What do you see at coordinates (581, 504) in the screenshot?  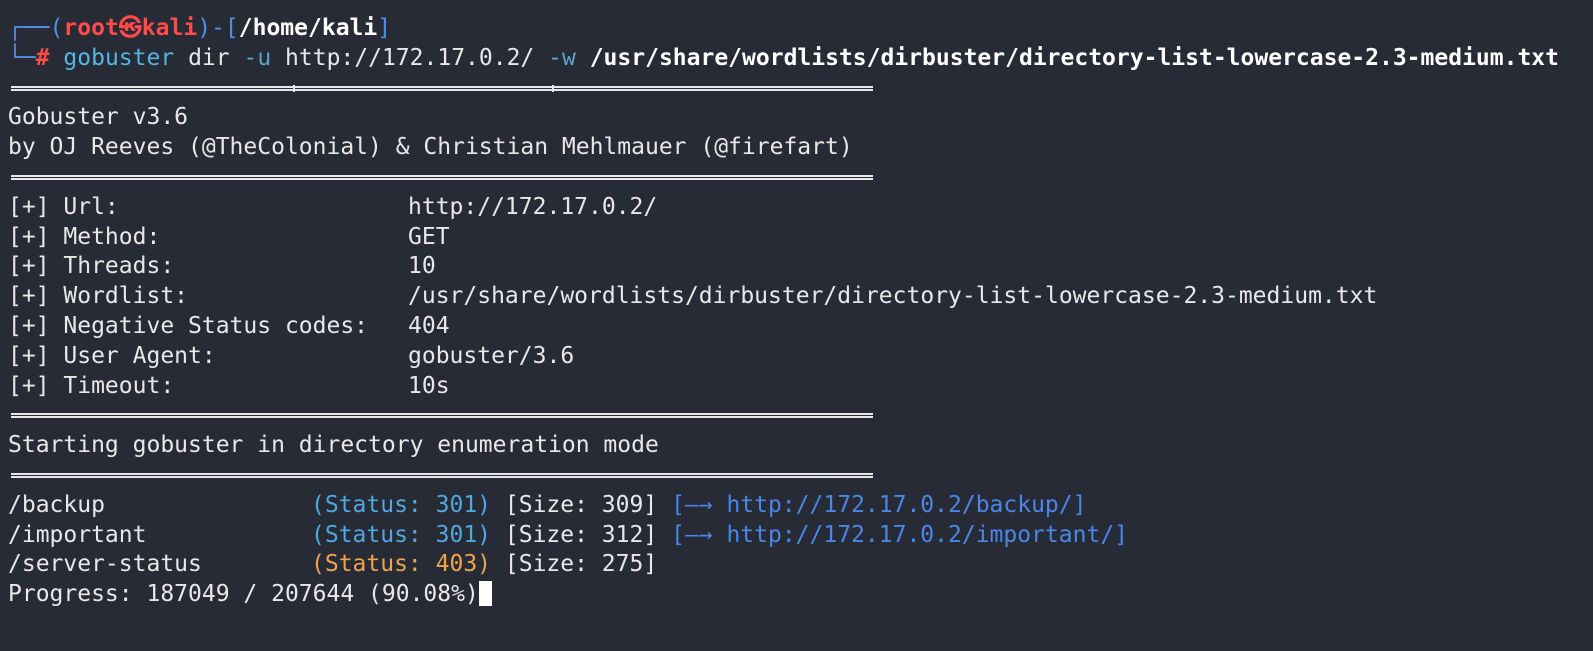 I see `result-size: [Size: 309]` at bounding box center [581, 504].